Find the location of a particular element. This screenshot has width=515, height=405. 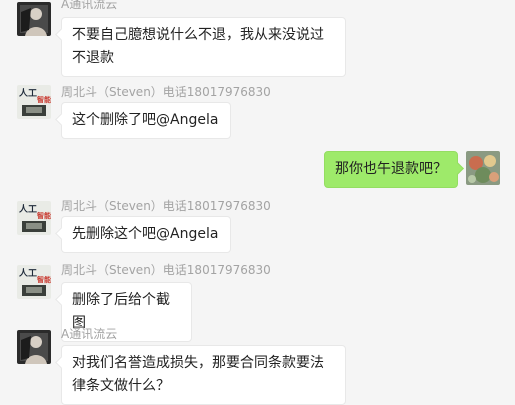

message-text: 那你也午退款吧？ is located at coordinates (391, 169).